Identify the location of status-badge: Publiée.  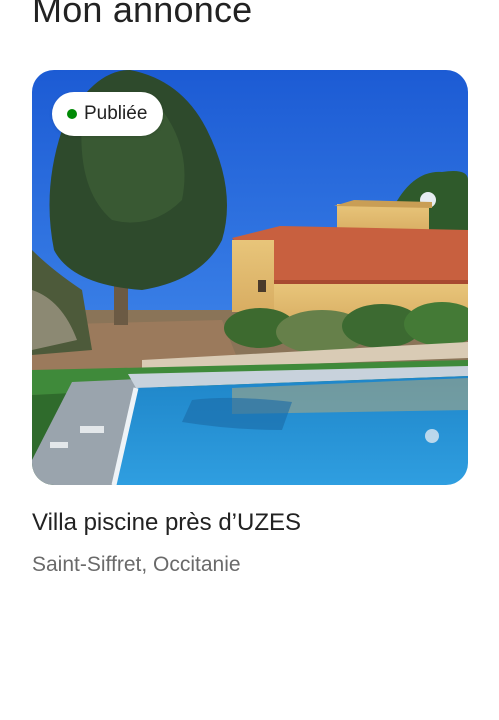
(108, 114).